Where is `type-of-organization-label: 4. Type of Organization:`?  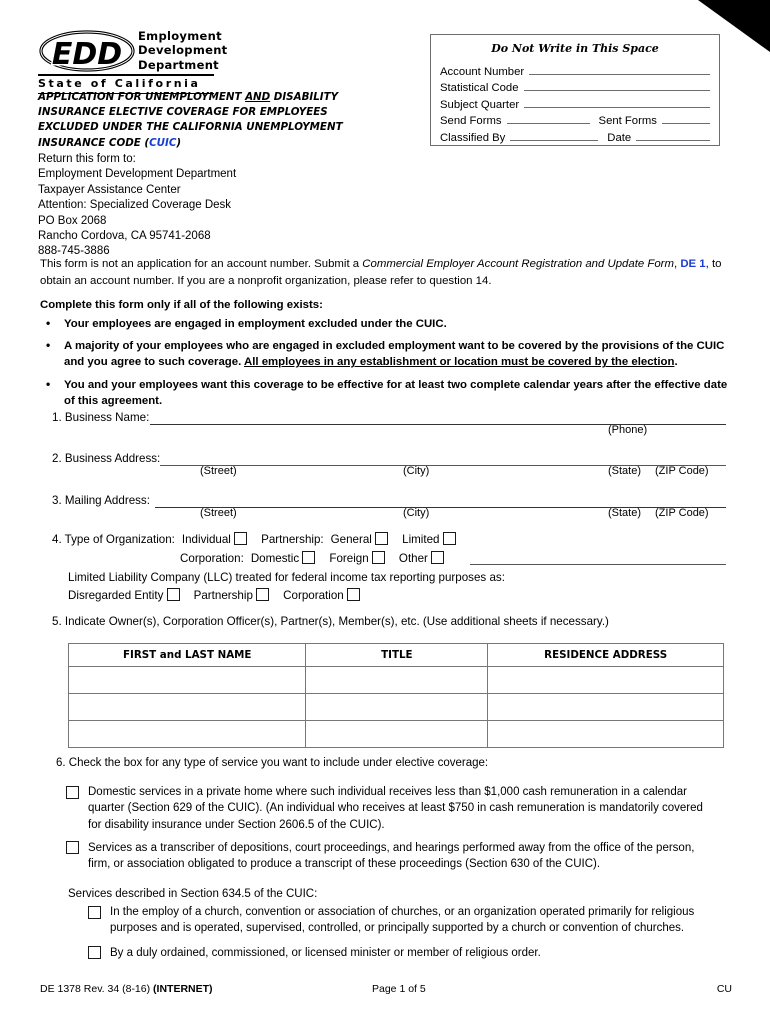 type-of-organization-label: 4. Type of Organization: is located at coordinates (113, 539).